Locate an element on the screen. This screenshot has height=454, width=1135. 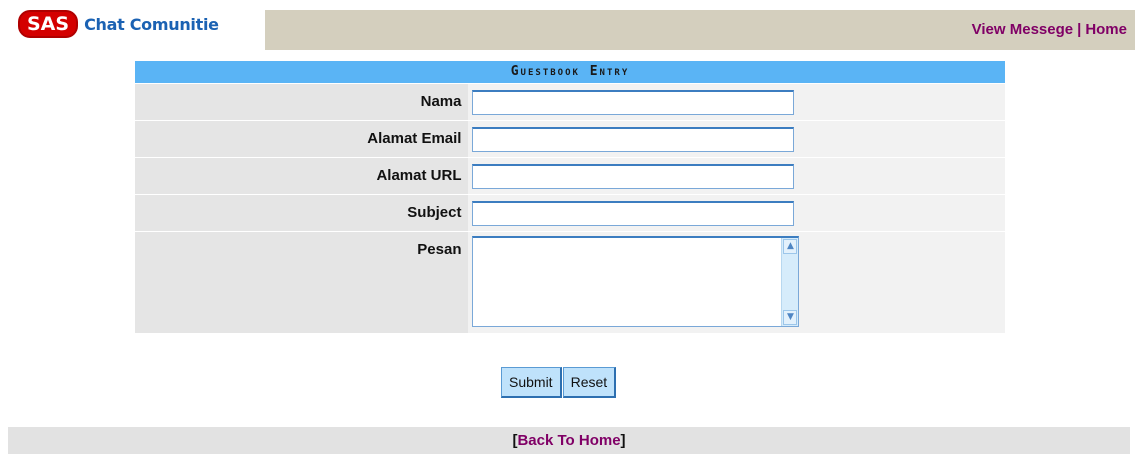
nama-input is located at coordinates (633, 102).